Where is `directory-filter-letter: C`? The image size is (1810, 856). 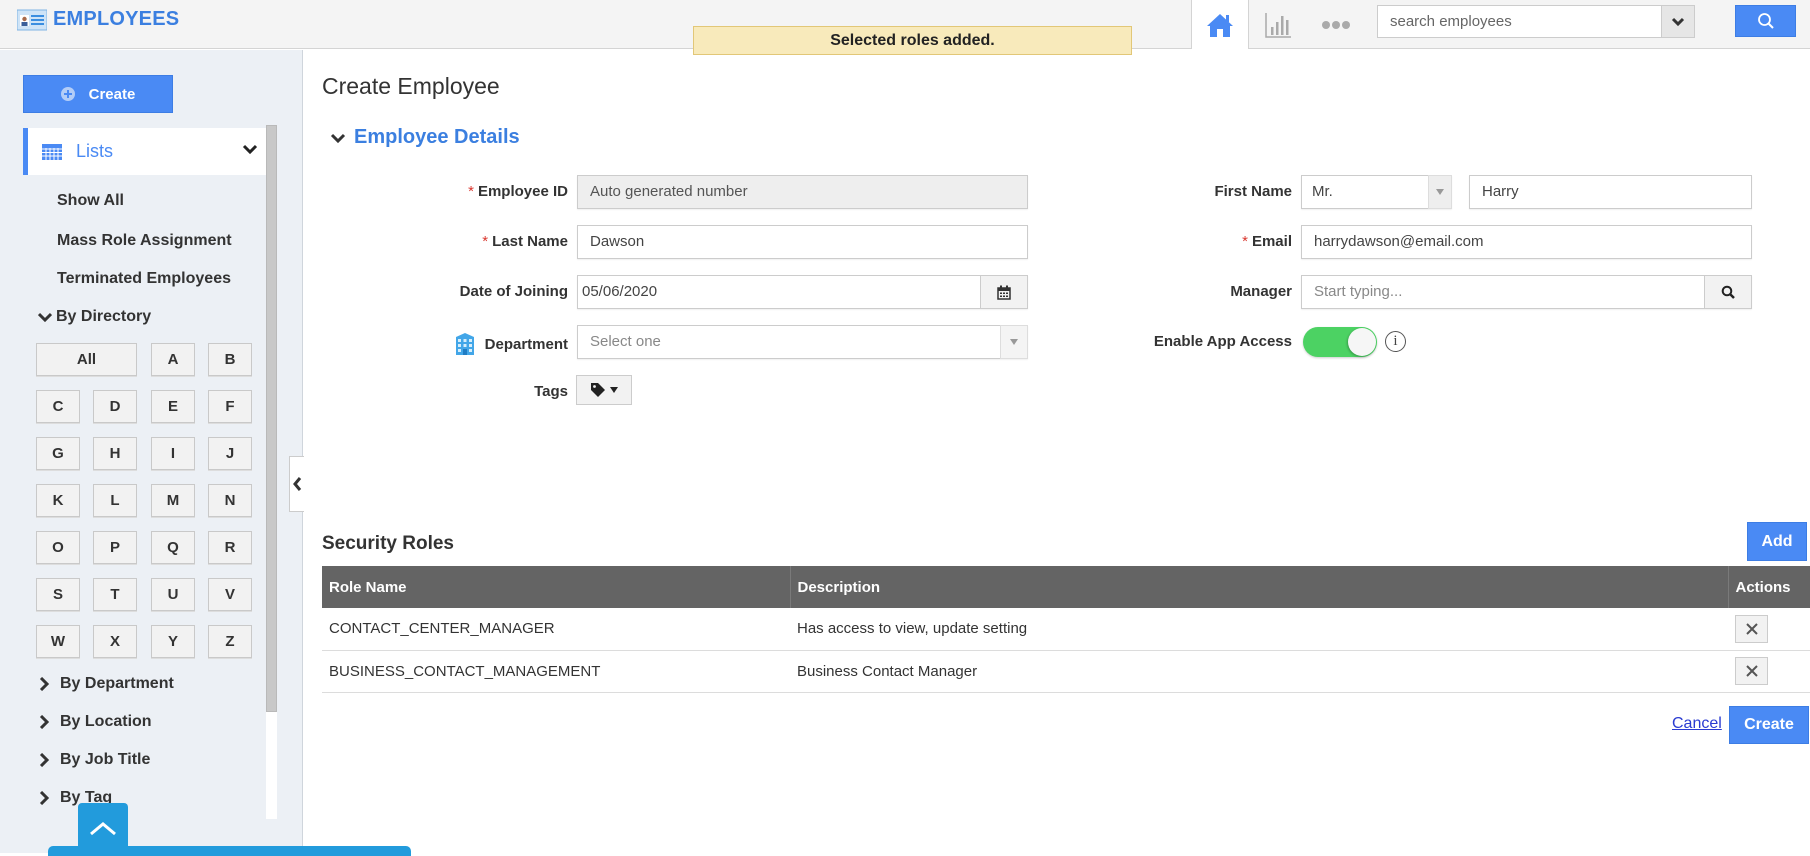
directory-filter-letter: C is located at coordinates (58, 406).